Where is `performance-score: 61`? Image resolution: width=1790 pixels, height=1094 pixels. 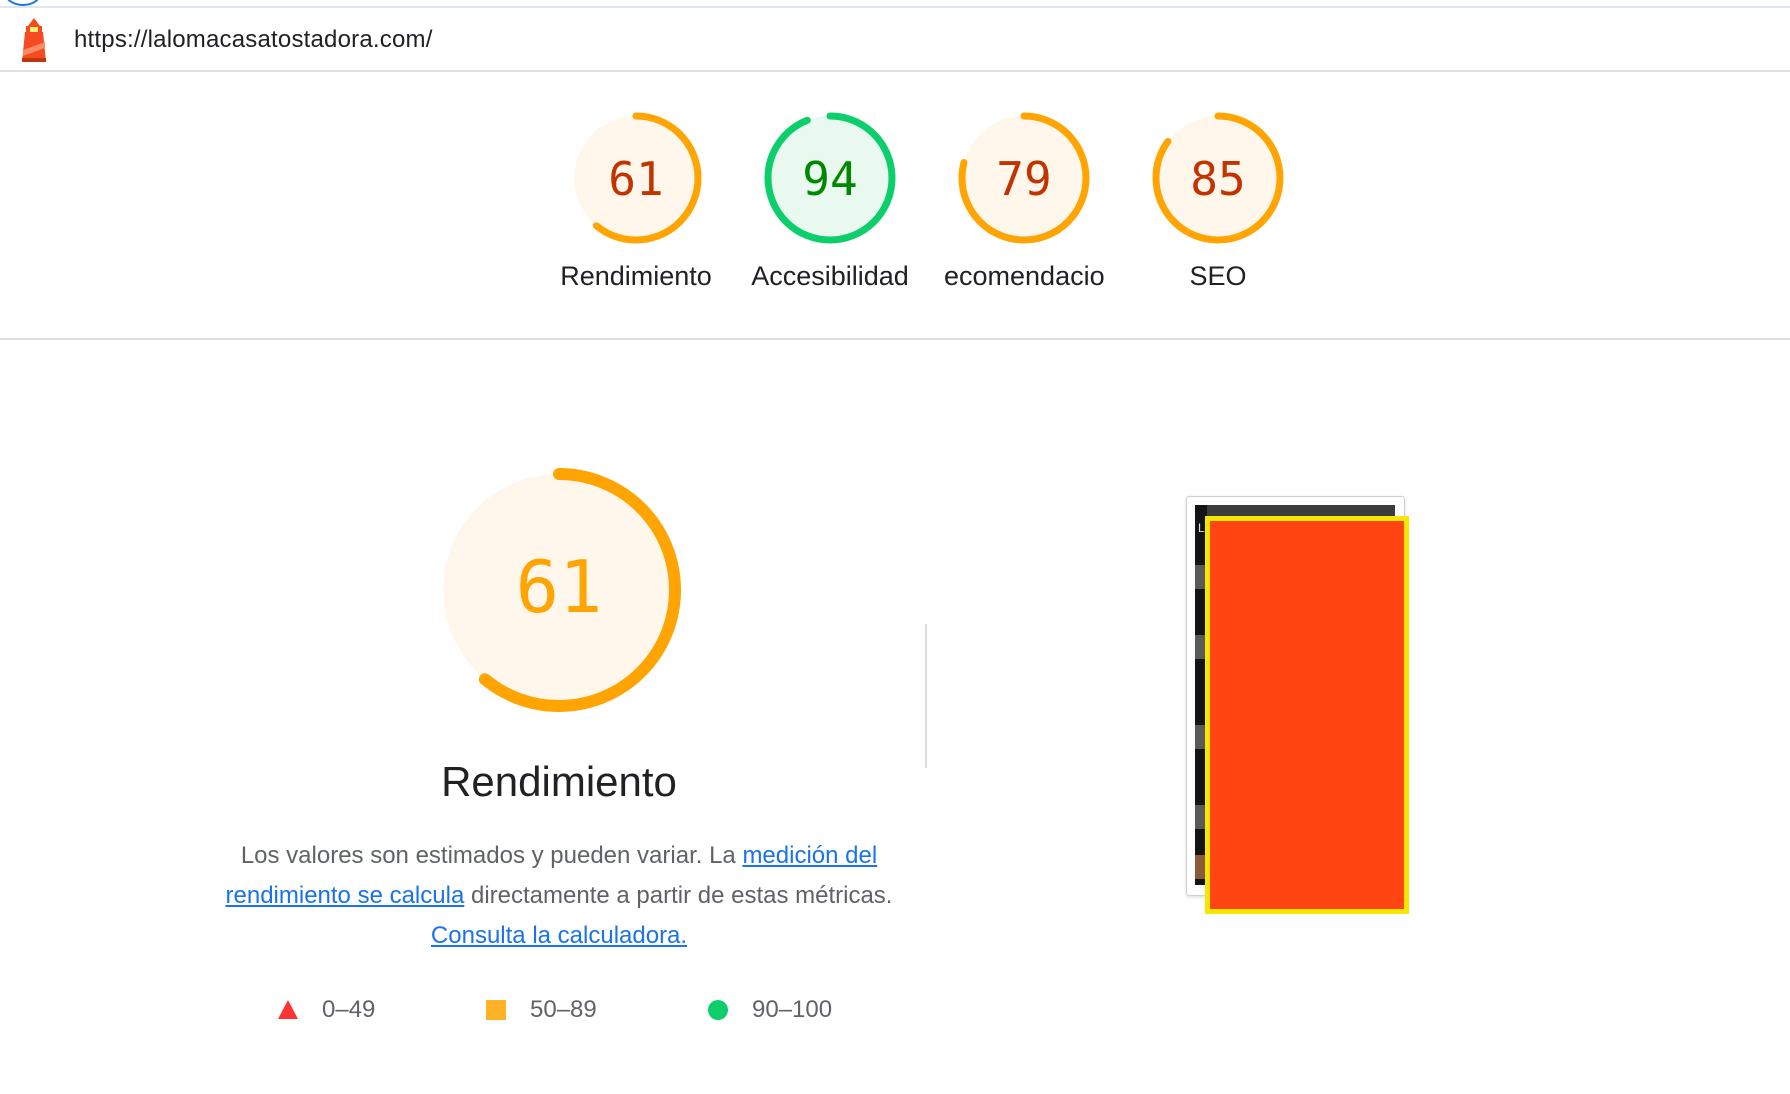
performance-score: 61 is located at coordinates (559, 587).